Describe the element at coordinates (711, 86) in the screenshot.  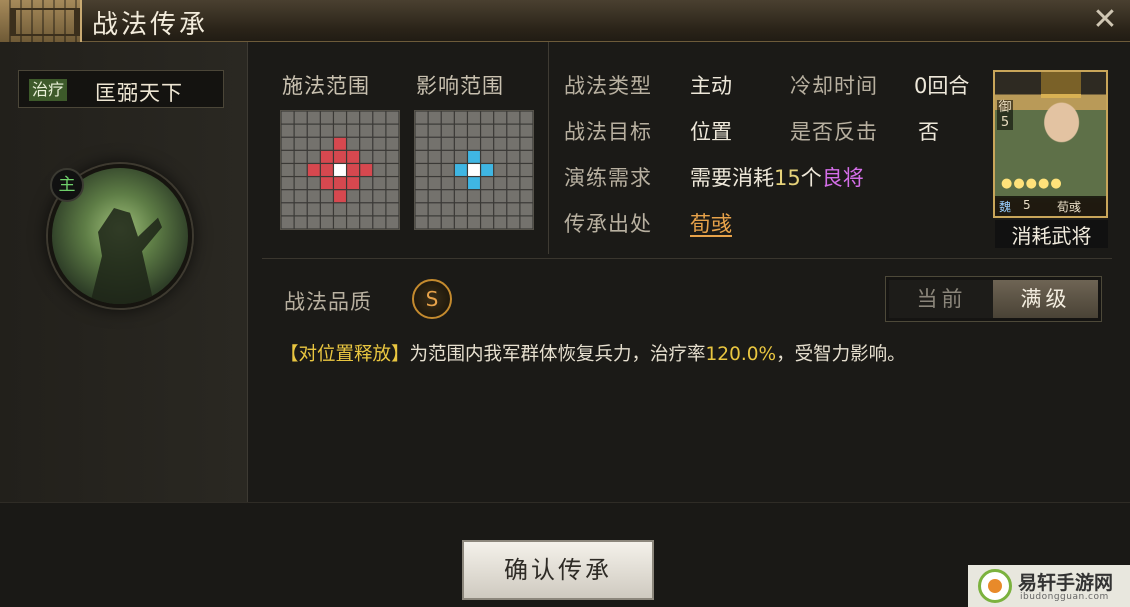
I see `skill-type-value: 主动` at that location.